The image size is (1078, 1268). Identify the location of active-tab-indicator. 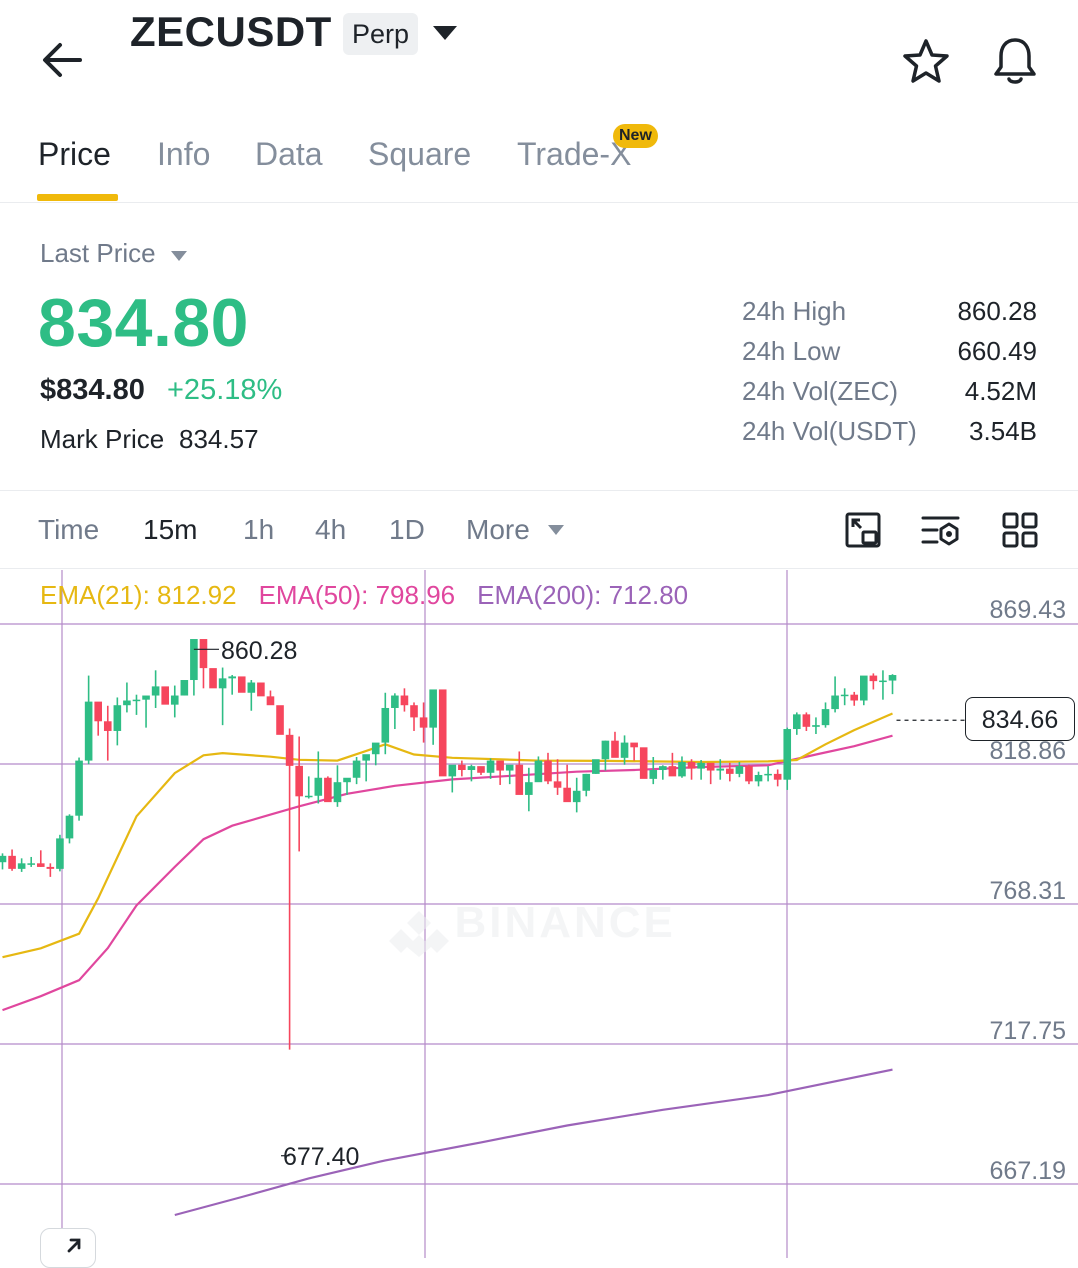
(77, 197).